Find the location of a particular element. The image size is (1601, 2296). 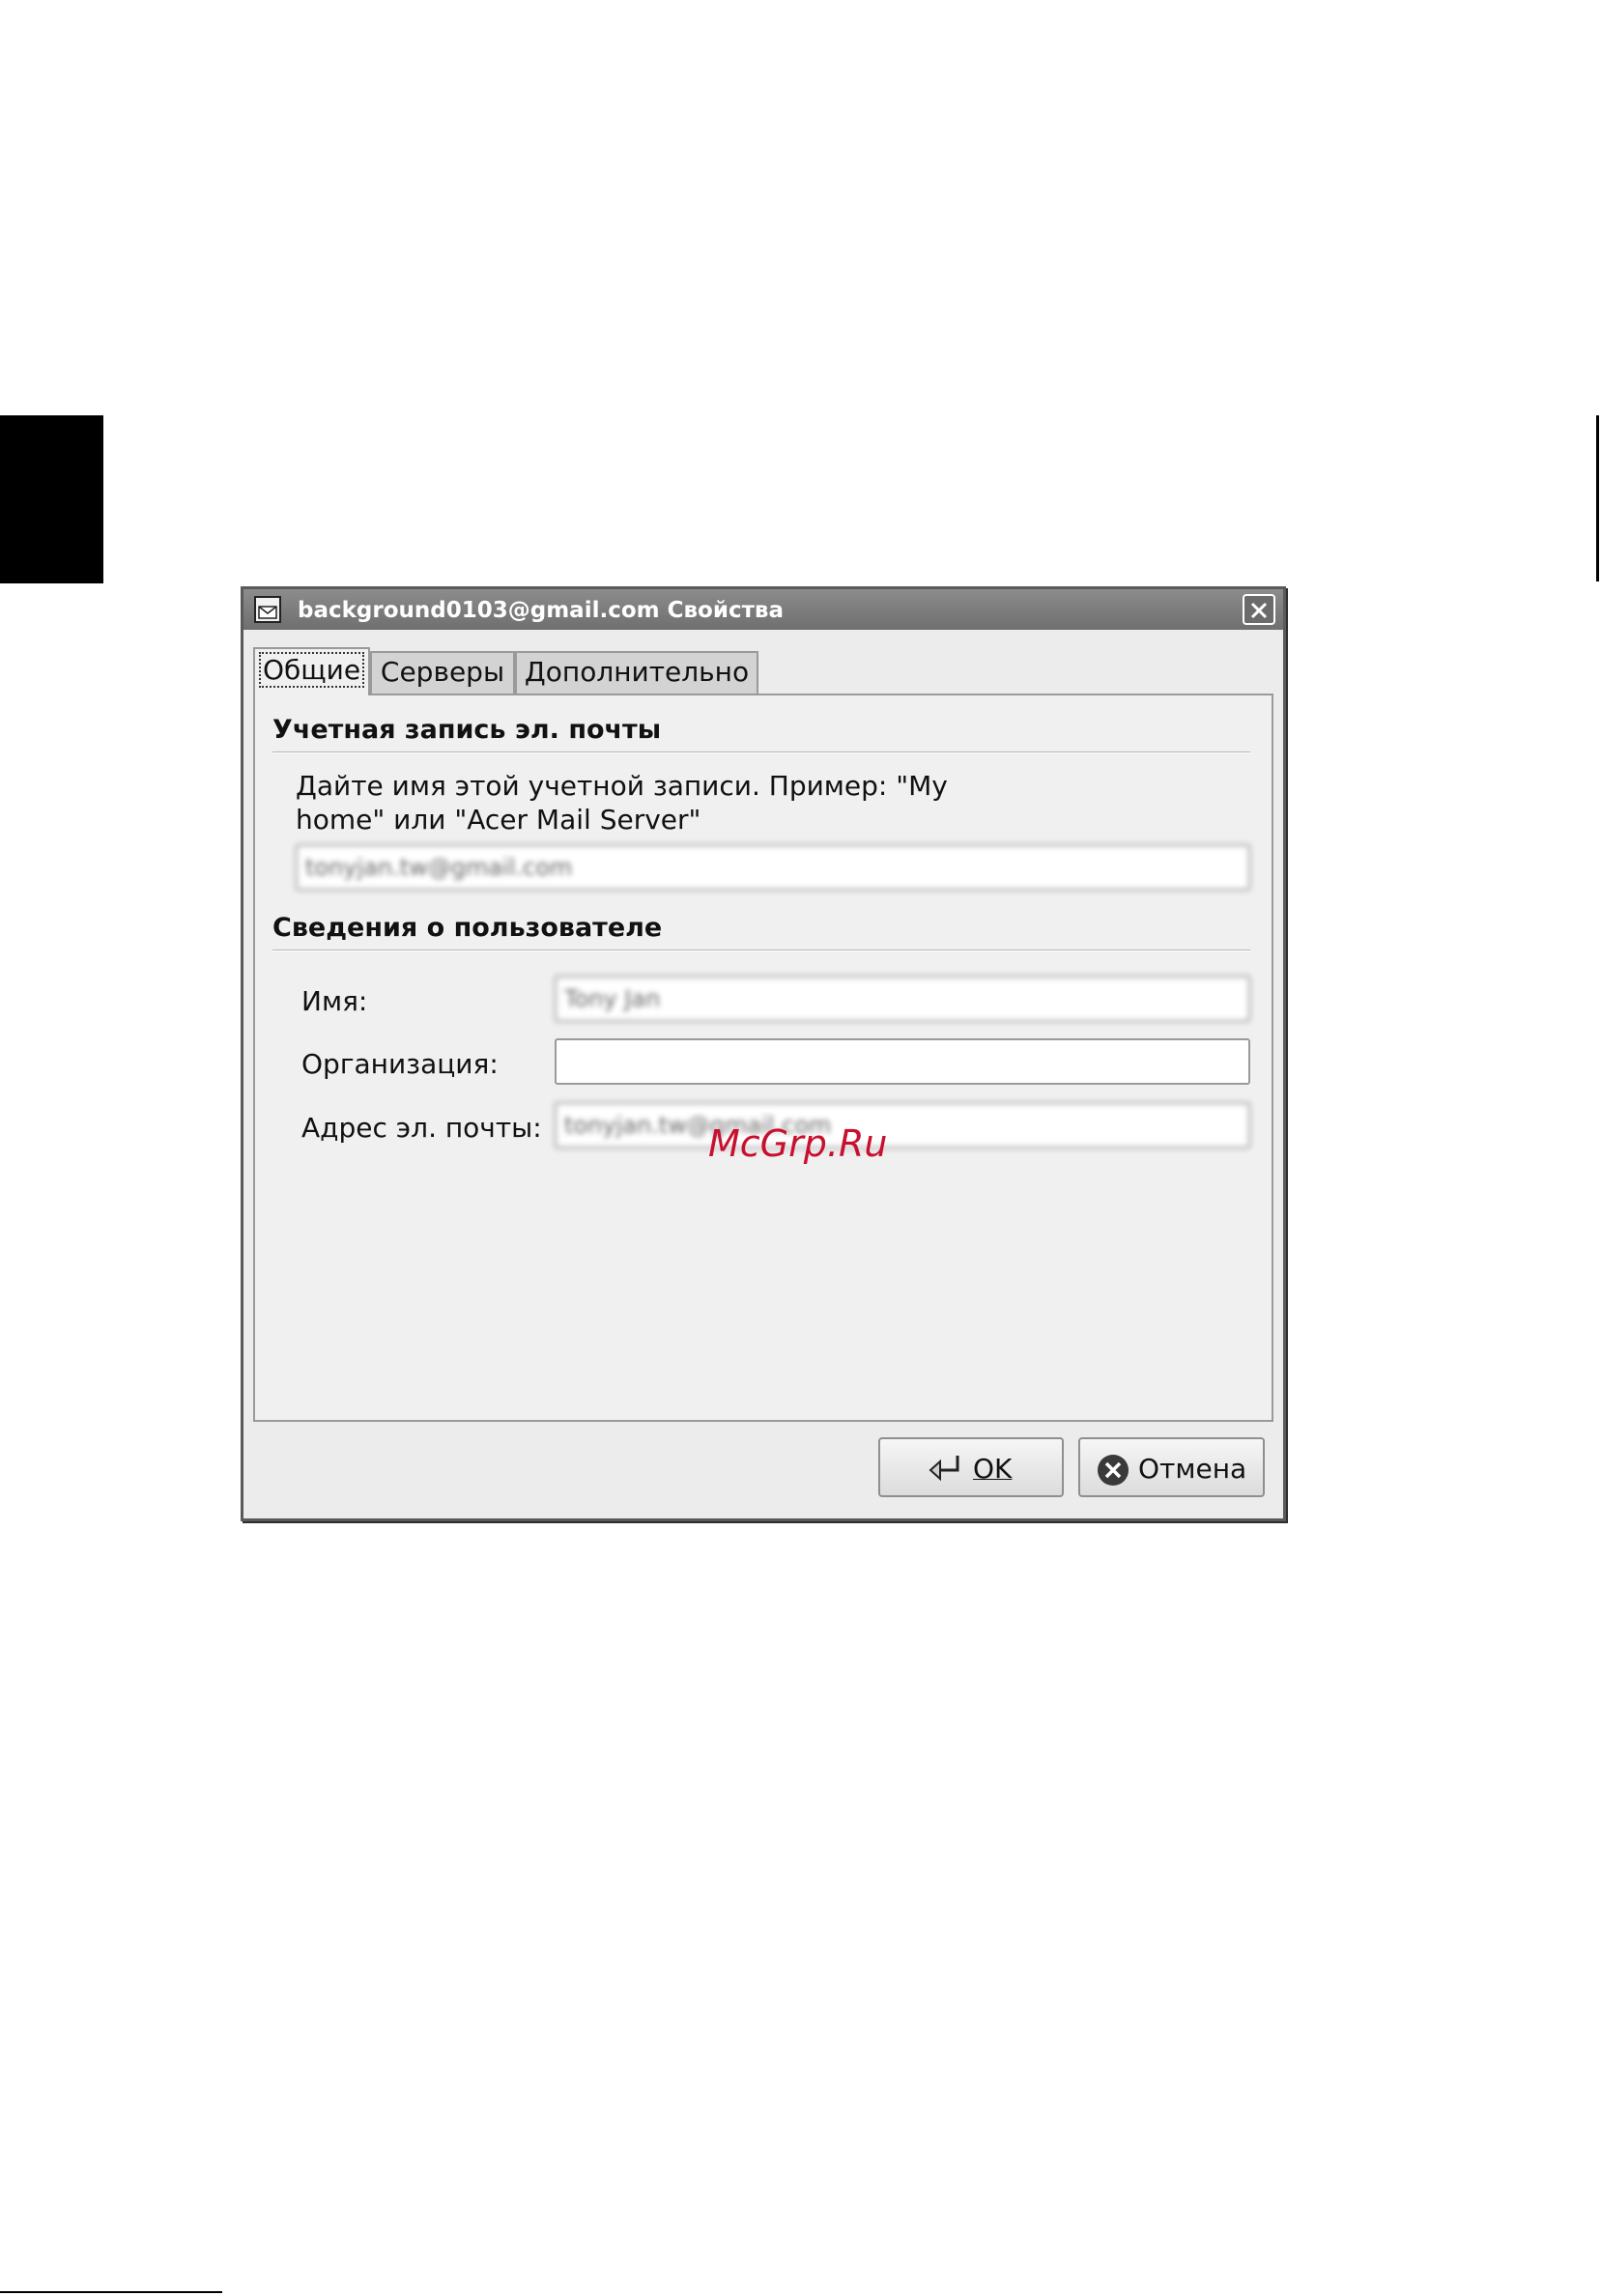

tab-general-label: Общие is located at coordinates (311, 670).